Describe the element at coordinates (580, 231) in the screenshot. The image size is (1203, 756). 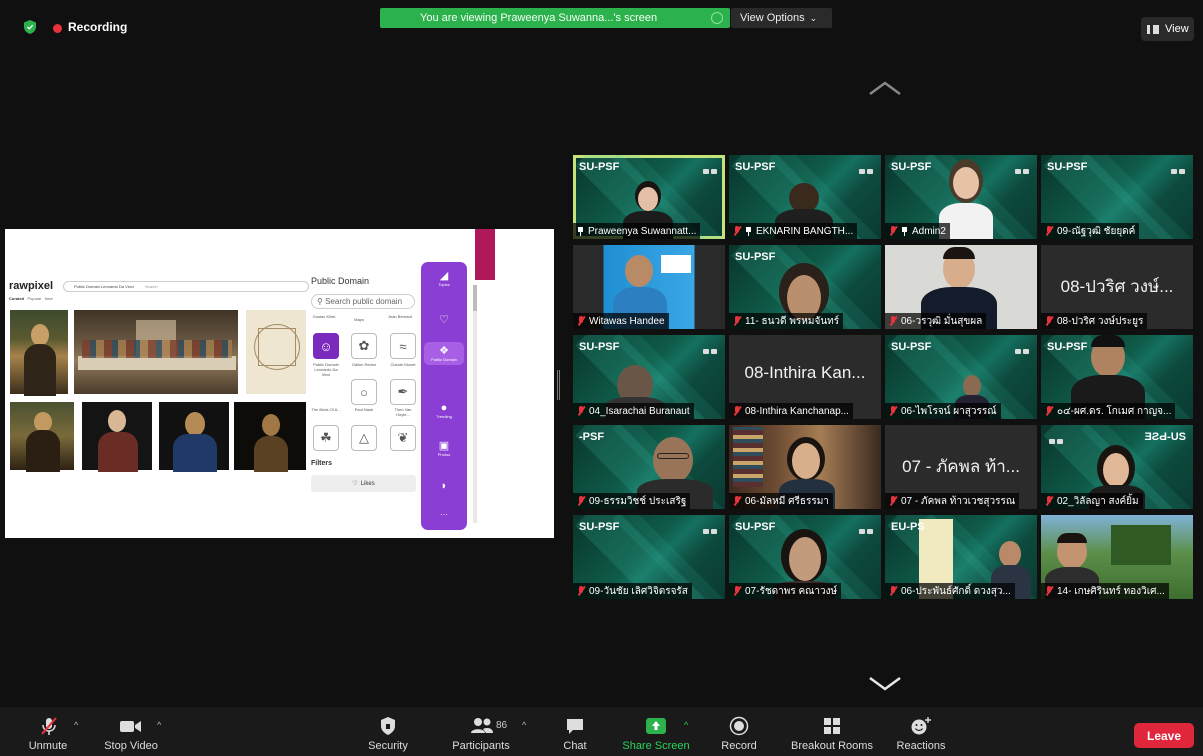
I see `pin-icon` at that location.